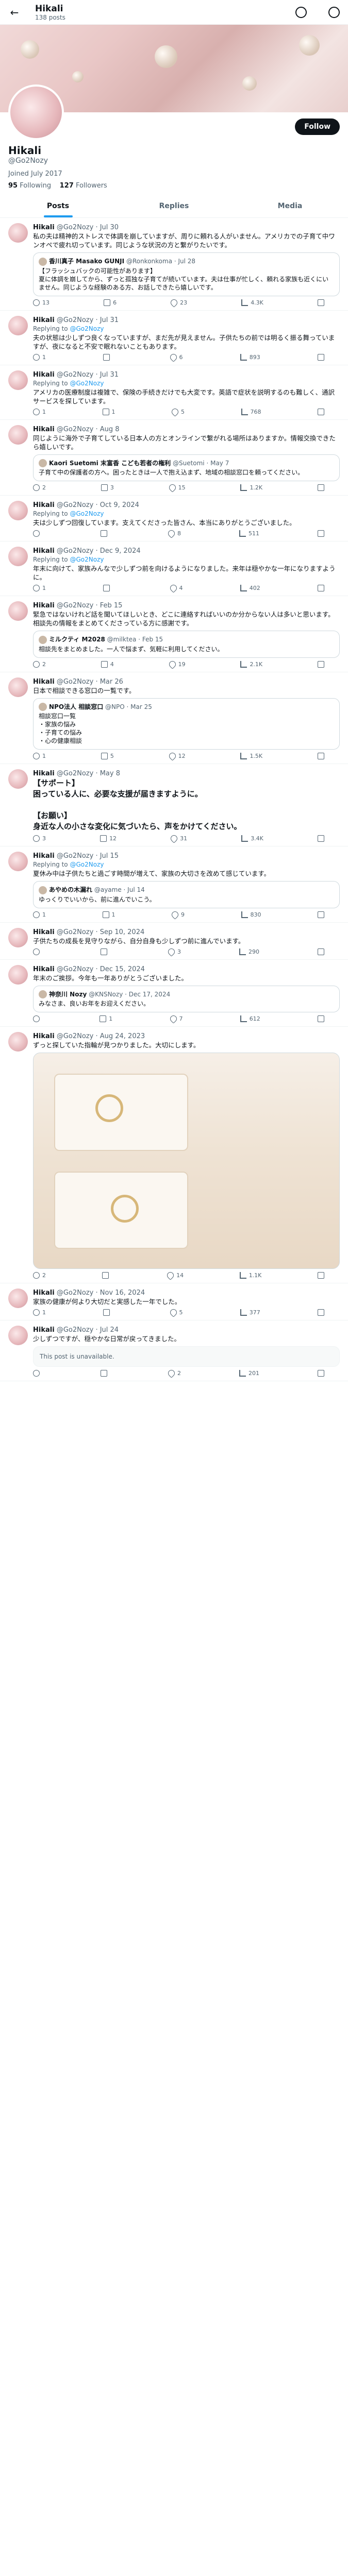 This screenshot has width=348, height=2576. I want to click on tweet-date: Nov 16, 2024, so click(122, 1293).